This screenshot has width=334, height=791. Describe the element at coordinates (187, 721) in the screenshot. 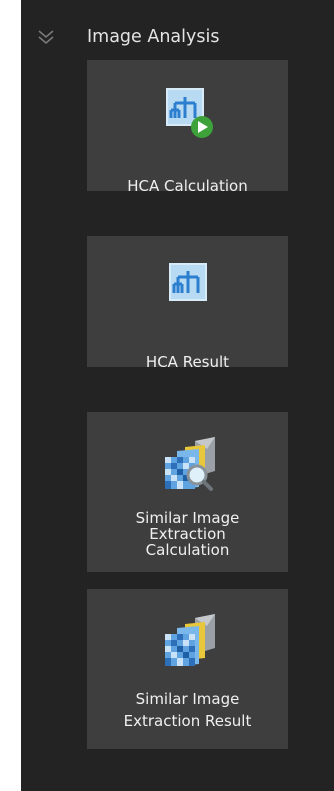

I see `tile-label-line: Extraction Result` at that location.